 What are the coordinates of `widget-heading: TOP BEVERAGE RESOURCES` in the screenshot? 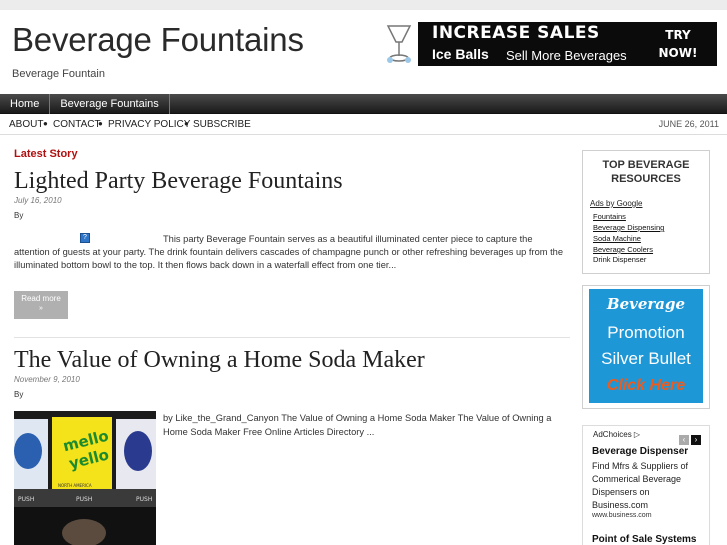 It's located at (646, 172).